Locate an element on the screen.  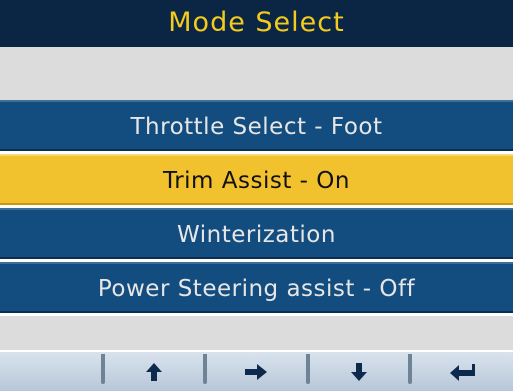
arrow-down-icon is located at coordinates (359, 371).